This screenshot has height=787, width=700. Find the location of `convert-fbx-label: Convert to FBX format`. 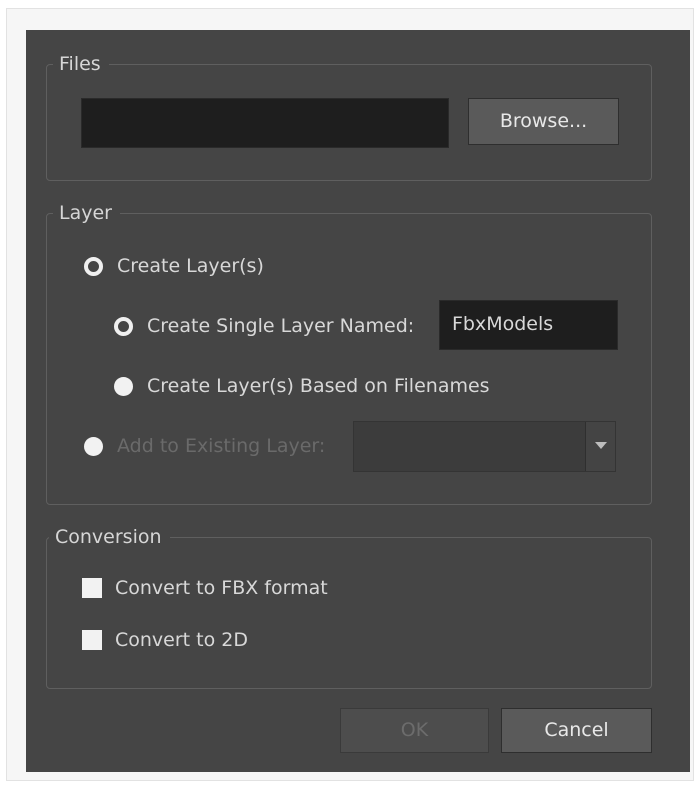

convert-fbx-label: Convert to FBX format is located at coordinates (221, 588).